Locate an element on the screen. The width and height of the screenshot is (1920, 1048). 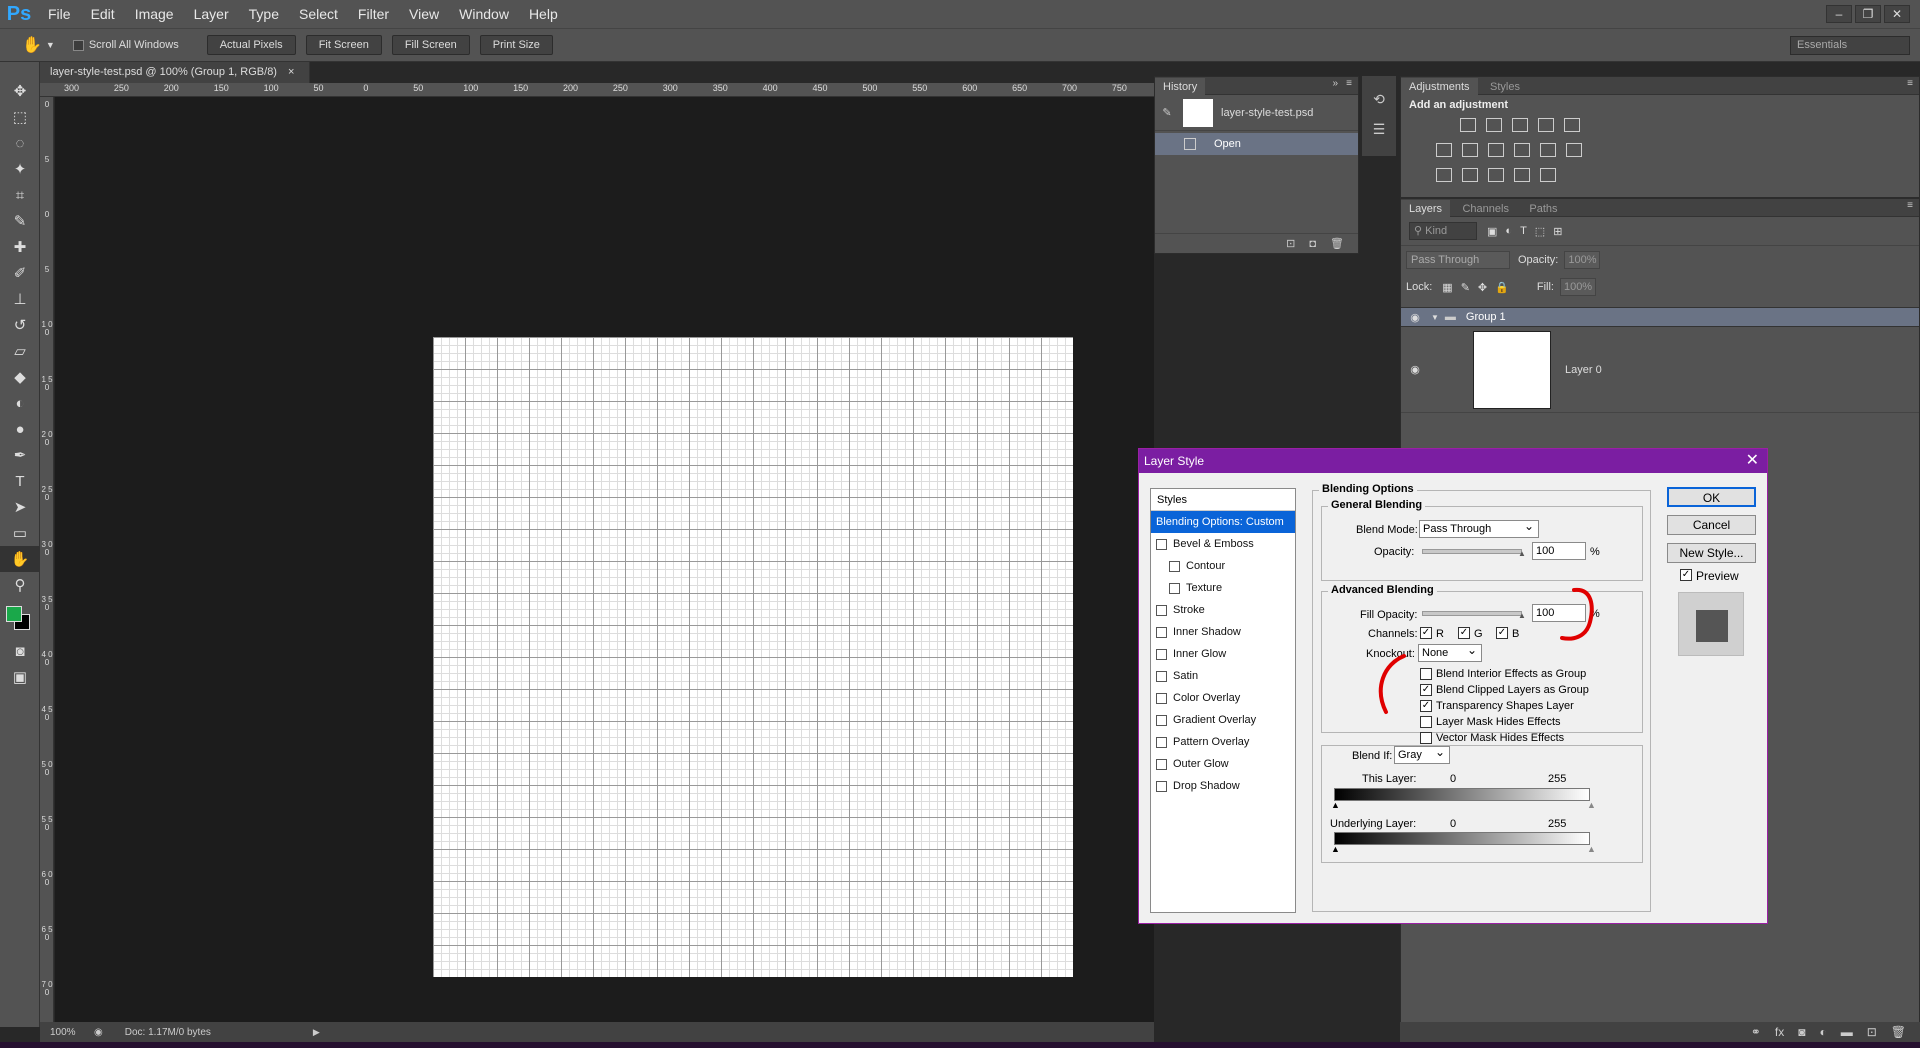
magic-wand-tool-icon: ✦ is located at coordinates (20, 169).